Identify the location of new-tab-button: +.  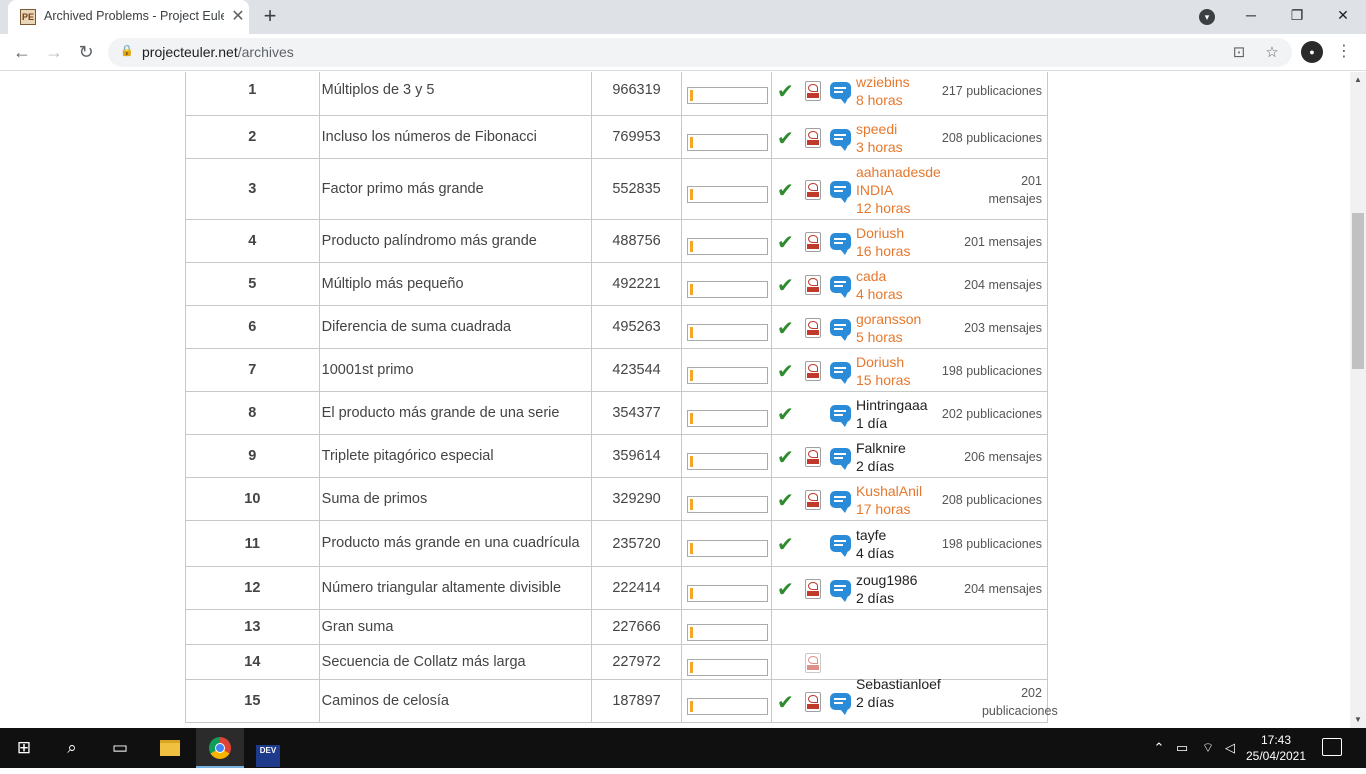
(270, 17).